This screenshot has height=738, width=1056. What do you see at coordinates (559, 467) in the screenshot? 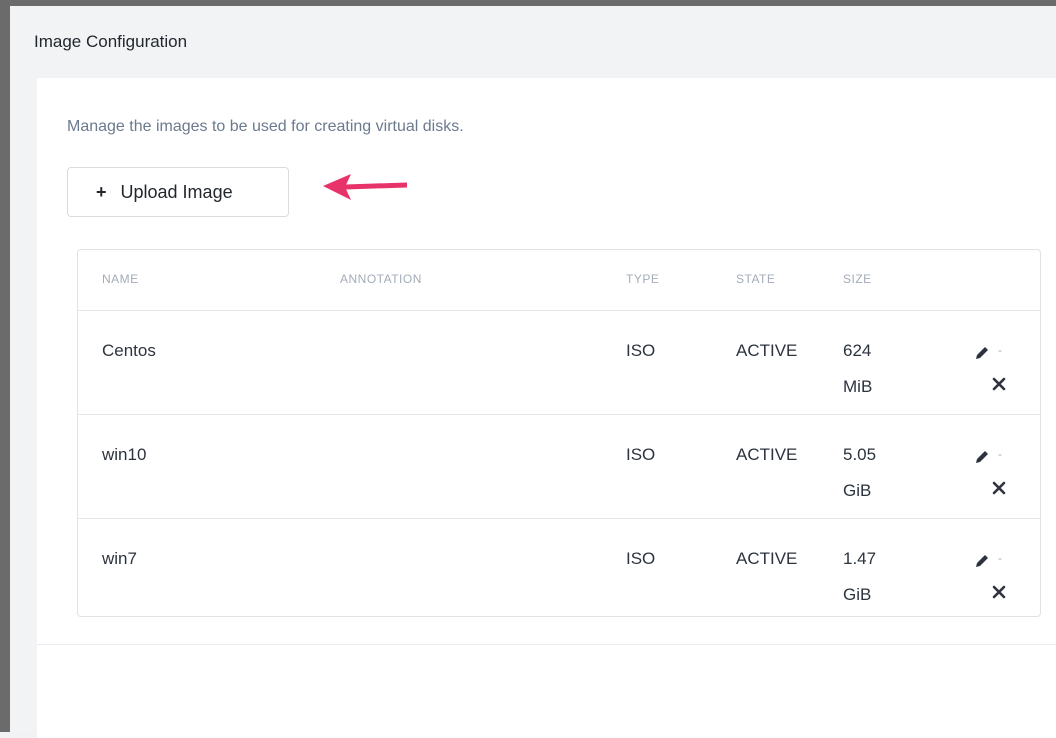
I see `table-row: win10 ISO ACTIVE 5.05 GiB -` at bounding box center [559, 467].